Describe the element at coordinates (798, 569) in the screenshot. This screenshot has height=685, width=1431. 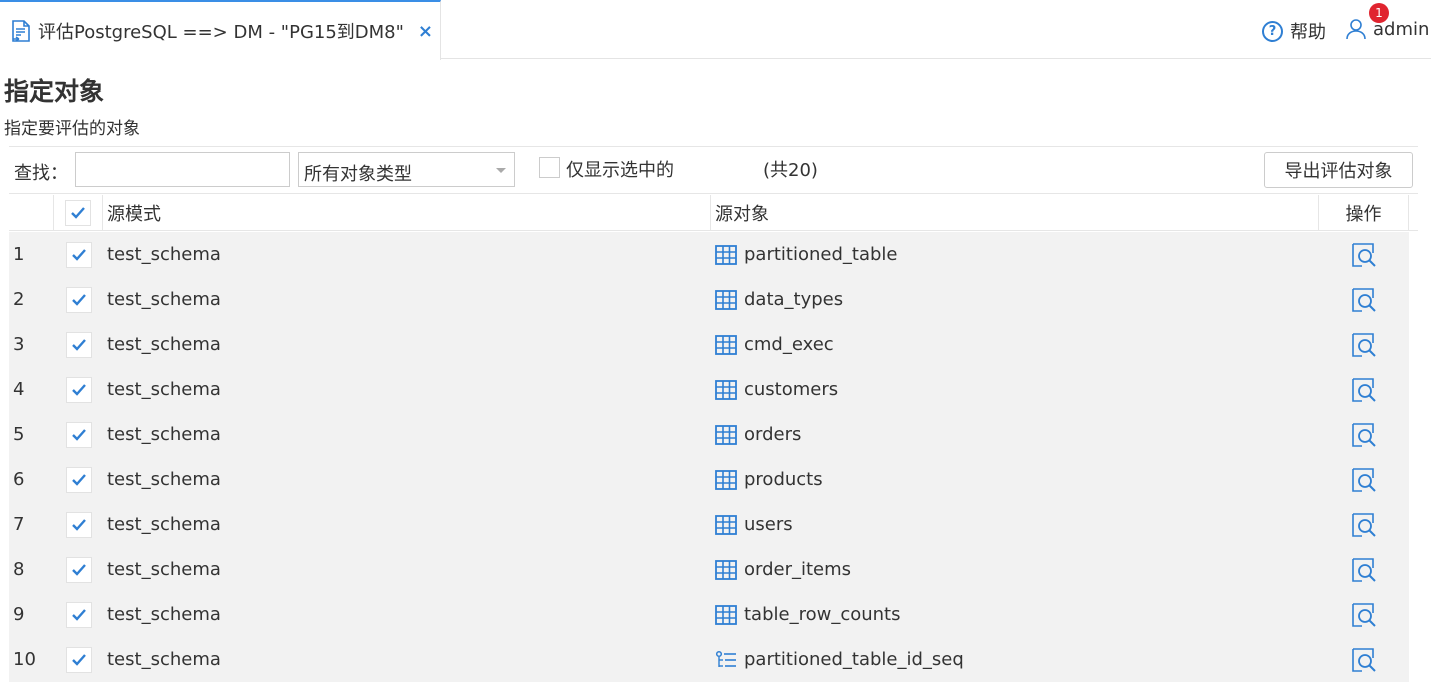
I see `row-object-name: order_items` at that location.